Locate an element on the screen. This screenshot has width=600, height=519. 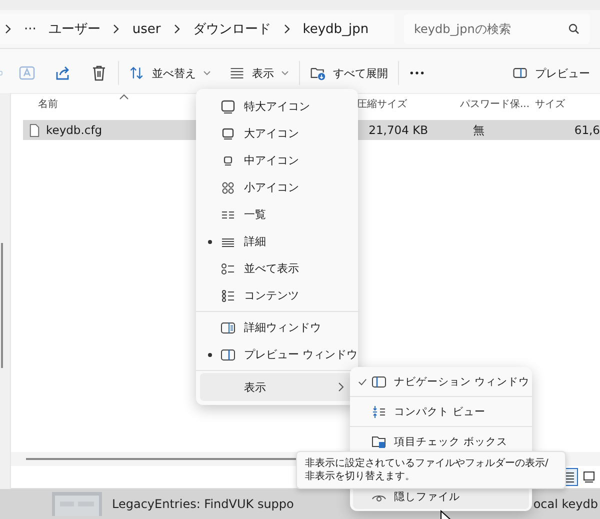
table-cell: 無 is located at coordinates (479, 130).